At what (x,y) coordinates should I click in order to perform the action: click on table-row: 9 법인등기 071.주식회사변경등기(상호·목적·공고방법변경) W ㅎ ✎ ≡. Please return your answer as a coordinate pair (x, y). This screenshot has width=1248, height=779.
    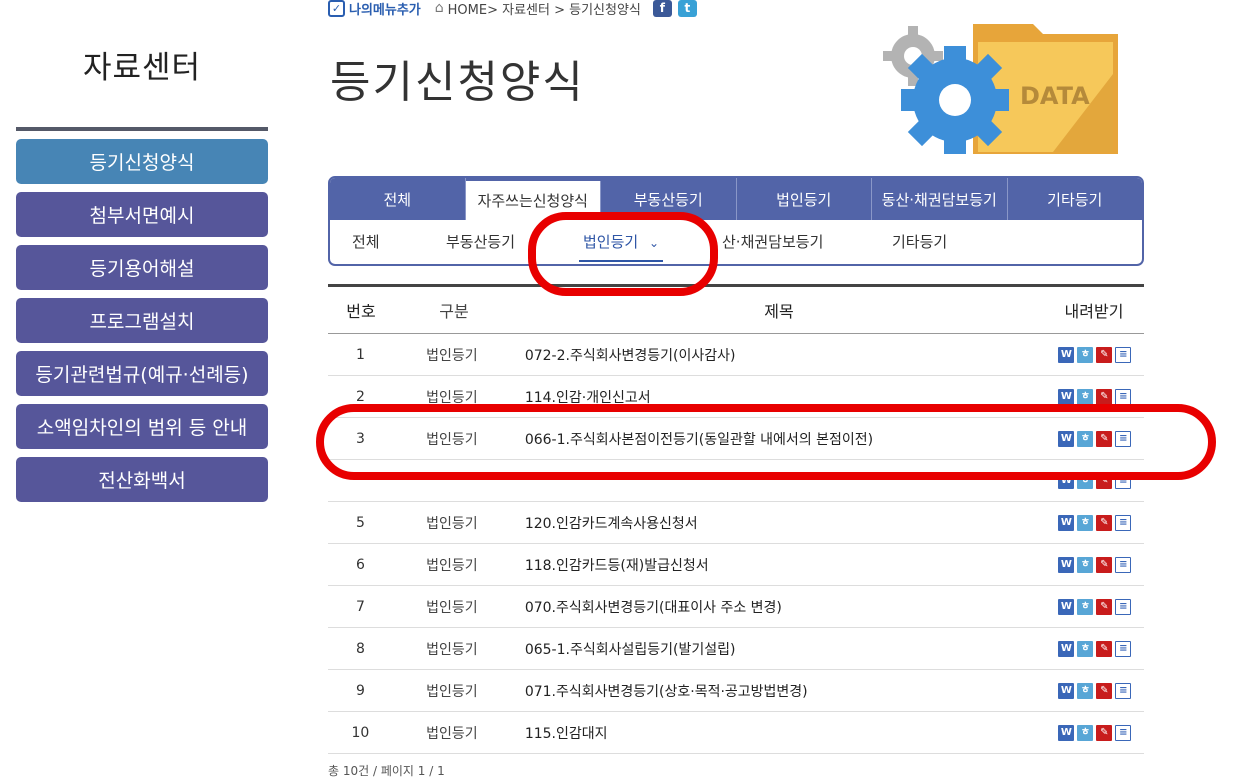
    Looking at the image, I should click on (736, 691).